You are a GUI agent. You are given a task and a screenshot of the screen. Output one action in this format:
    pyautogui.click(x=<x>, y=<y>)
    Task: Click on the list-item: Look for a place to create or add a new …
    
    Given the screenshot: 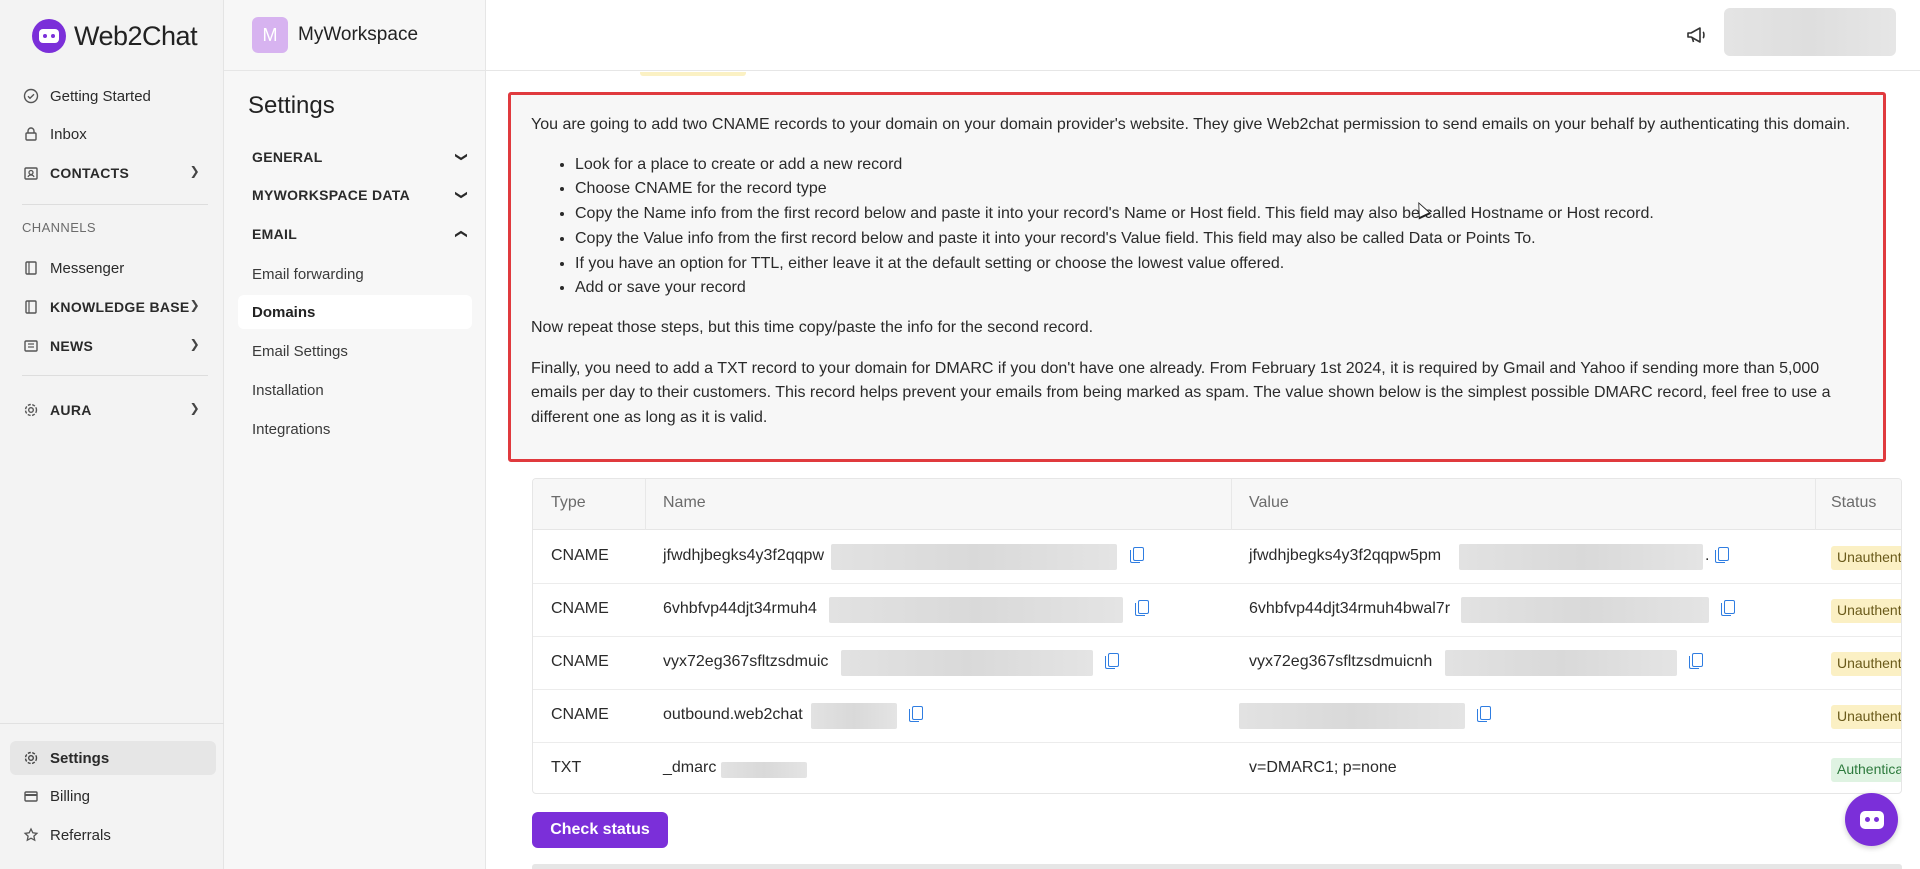 What is the action you would take?
    pyautogui.click(x=1219, y=165)
    